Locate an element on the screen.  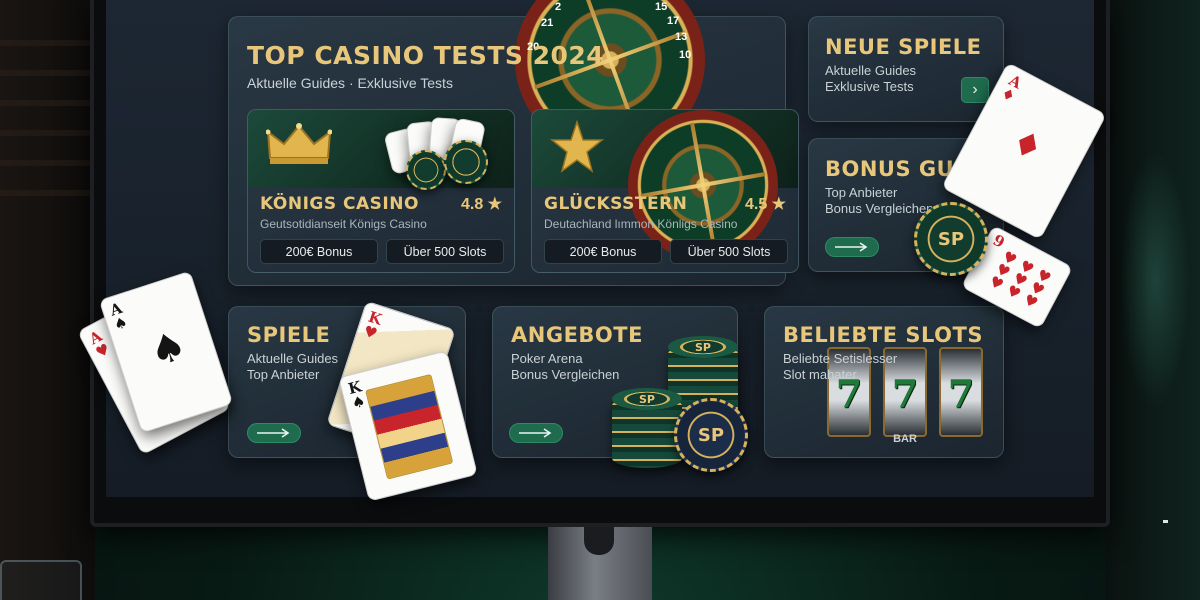
casino-description: Geutsotidianseit Königs Casino is located at coordinates (343, 224).